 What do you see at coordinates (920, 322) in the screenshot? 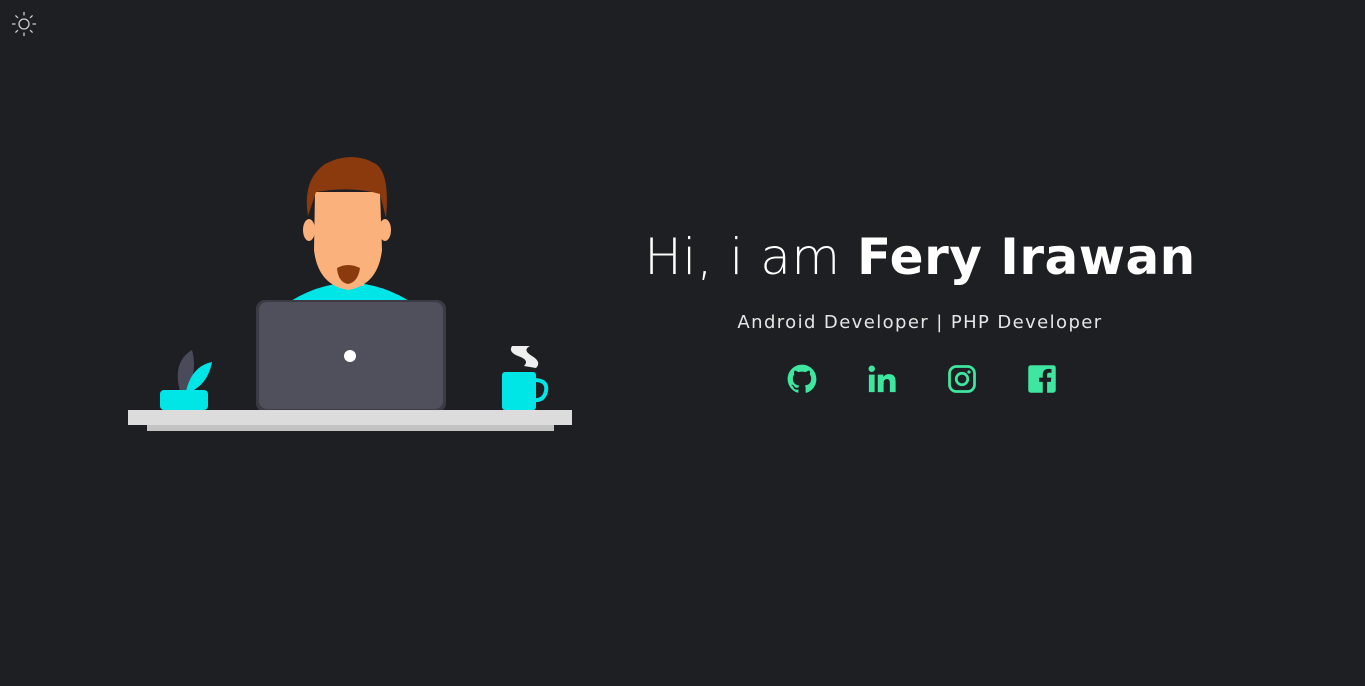
I see `hero-subtitle: Android Developer | PHP Developer` at bounding box center [920, 322].